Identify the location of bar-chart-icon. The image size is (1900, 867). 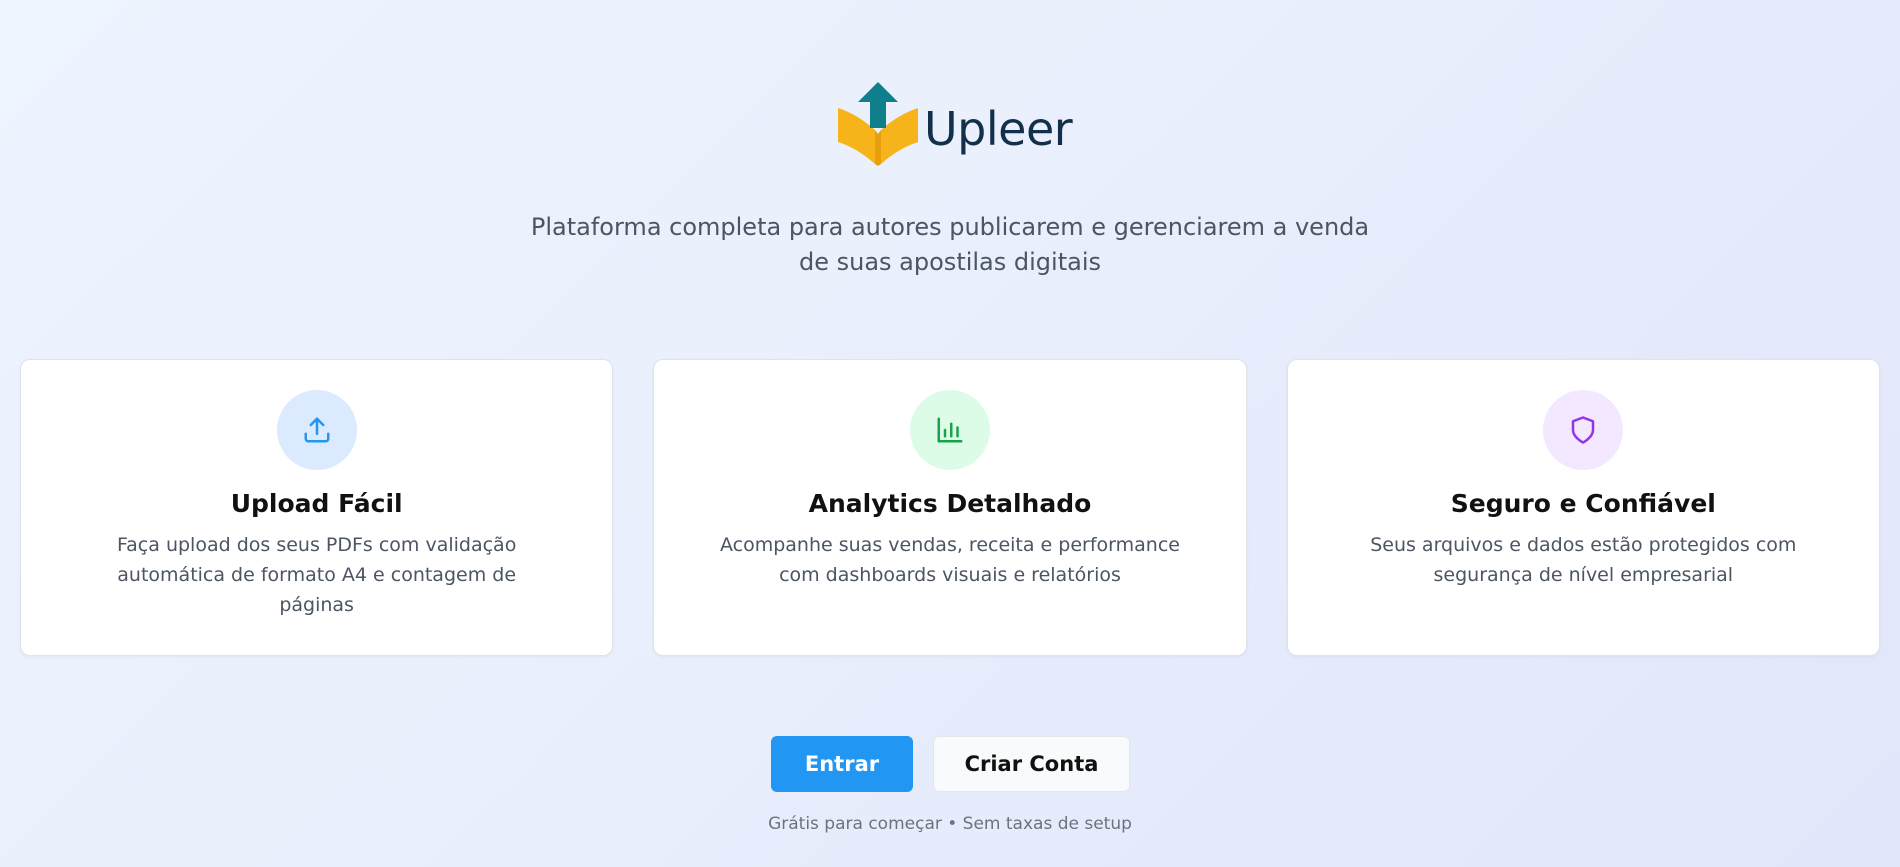
(950, 430).